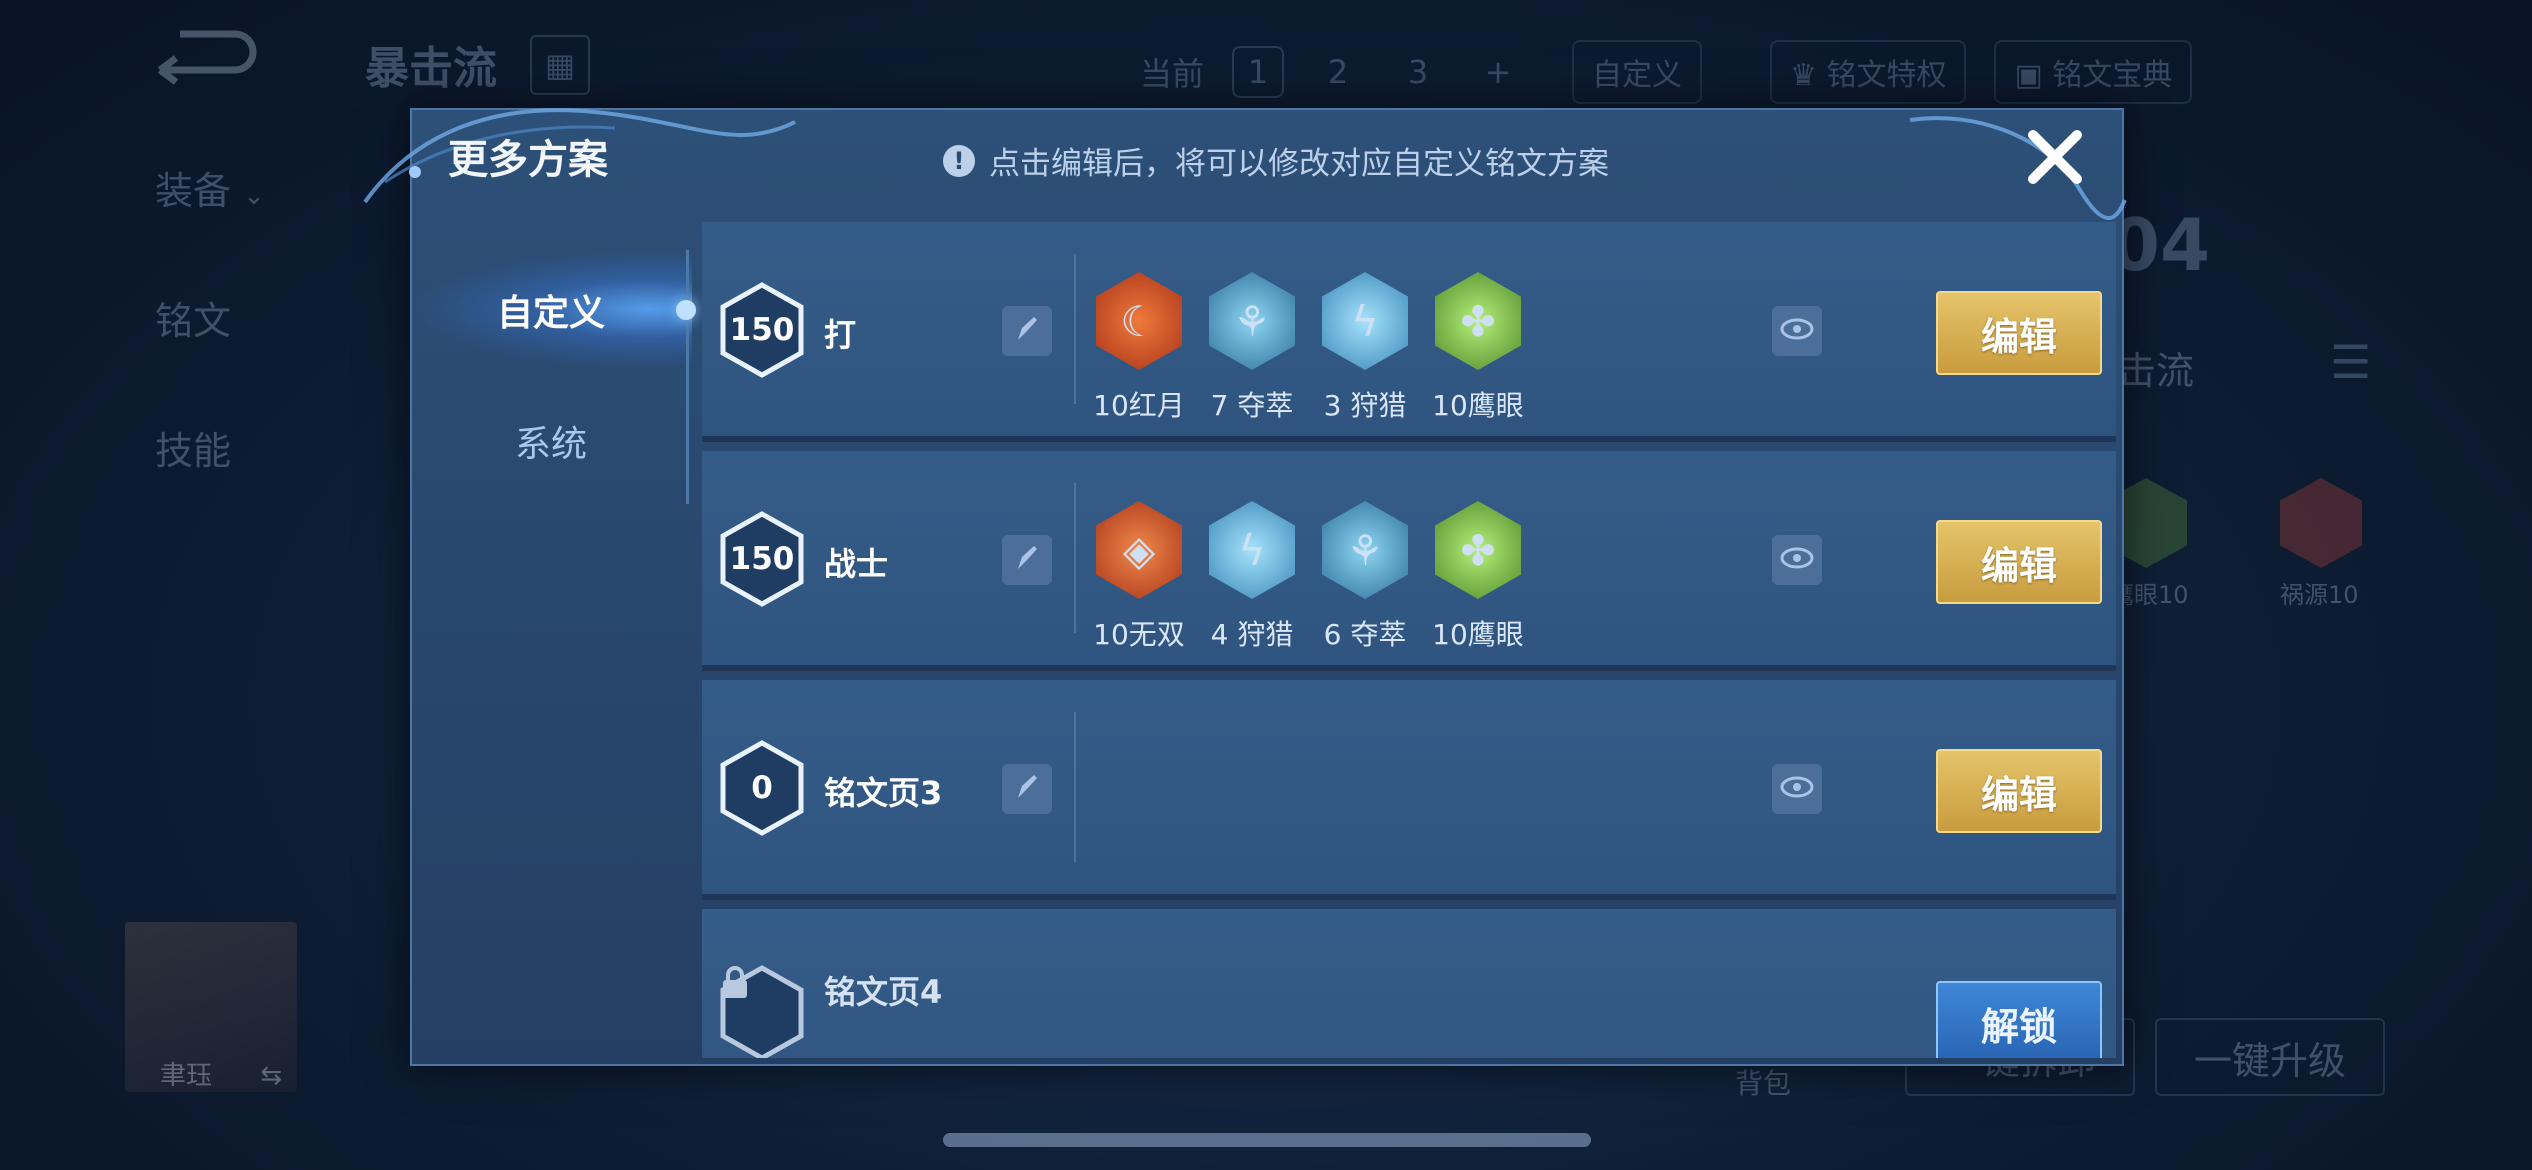 The width and height of the screenshot is (2532, 1170). Describe the element at coordinates (2350, 362) in the screenshot. I see `list-icon: ☰` at that location.